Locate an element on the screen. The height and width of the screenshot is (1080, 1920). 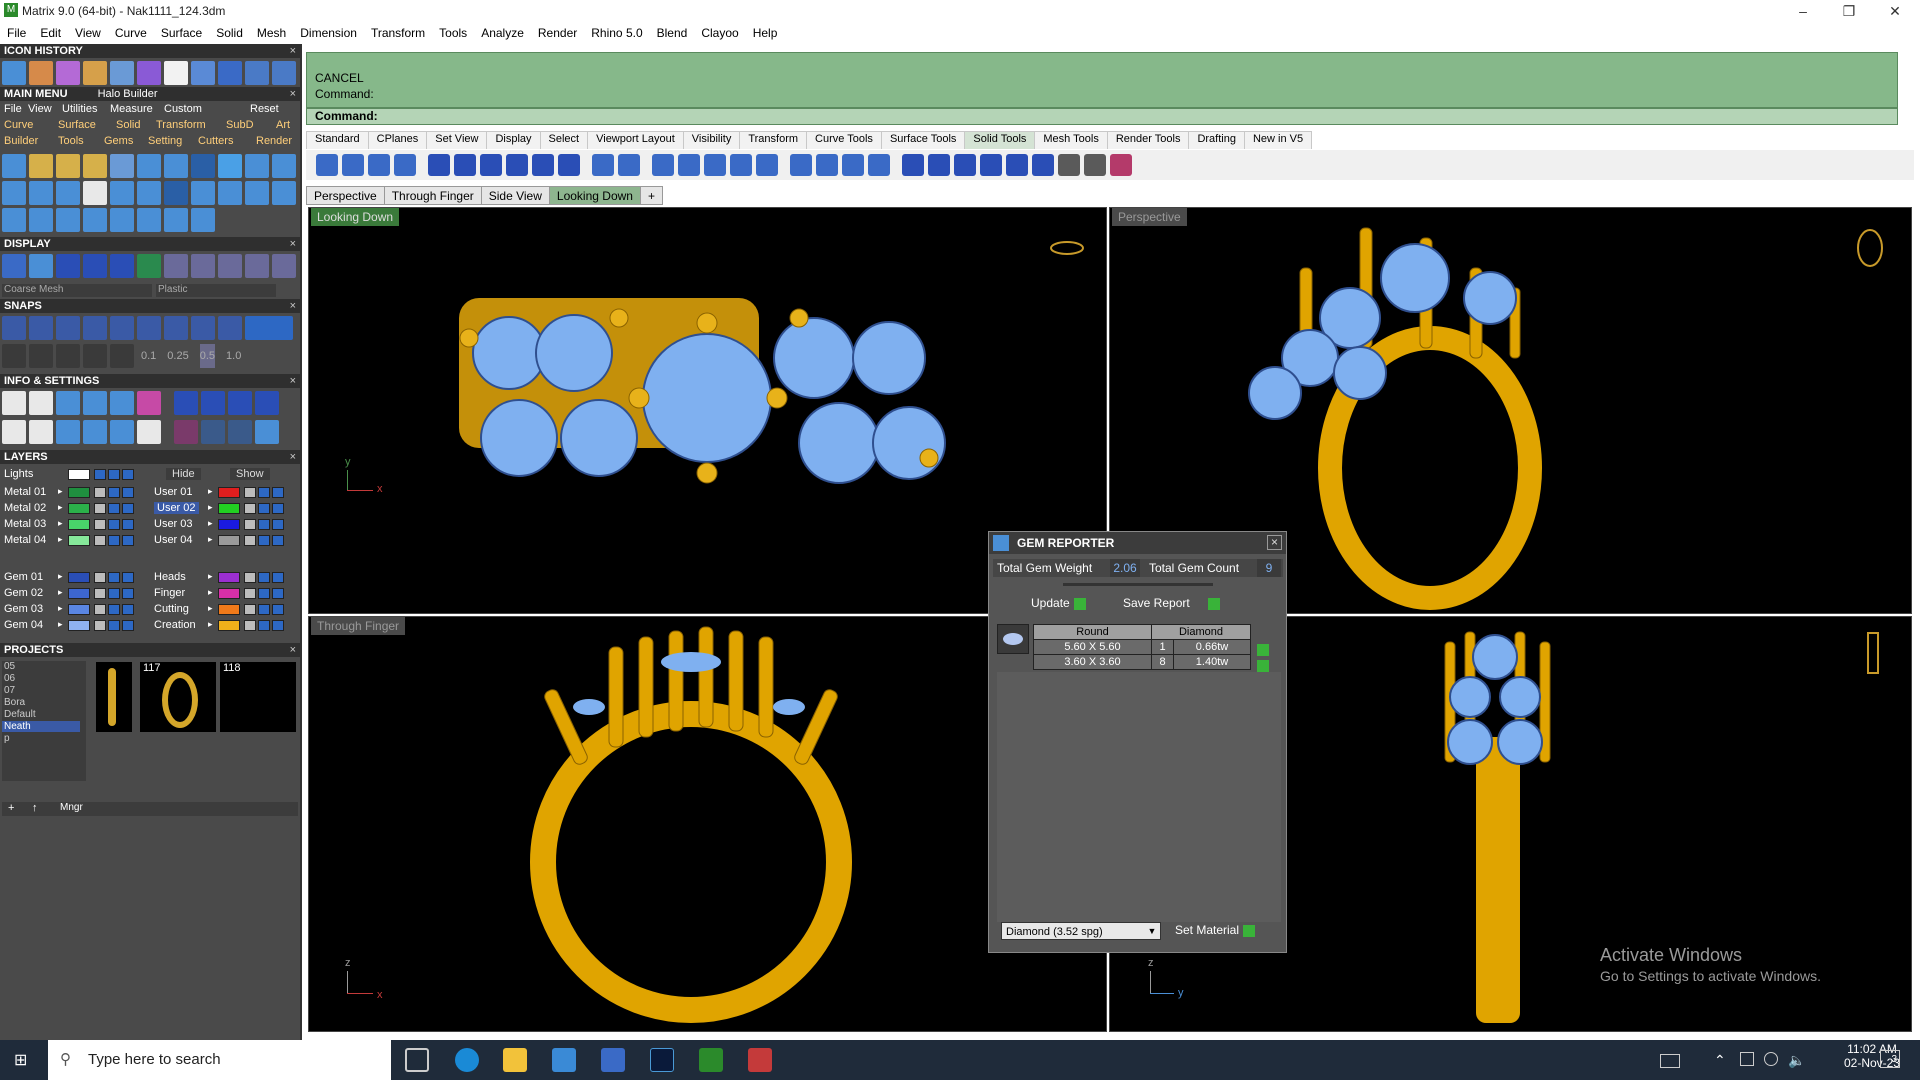
layer-row: Gem 03 ▸ is located at coordinates (75, 610).